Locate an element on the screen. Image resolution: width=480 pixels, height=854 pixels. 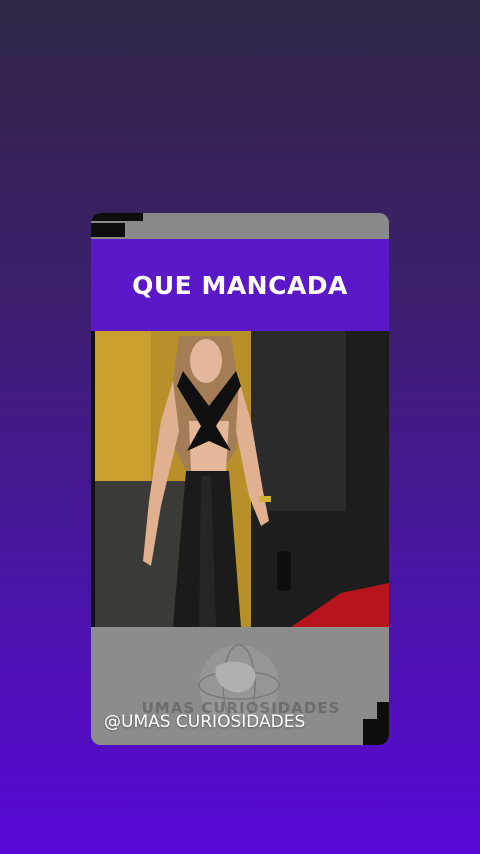
title-banner: QUE MANCADA is located at coordinates (240, 285).